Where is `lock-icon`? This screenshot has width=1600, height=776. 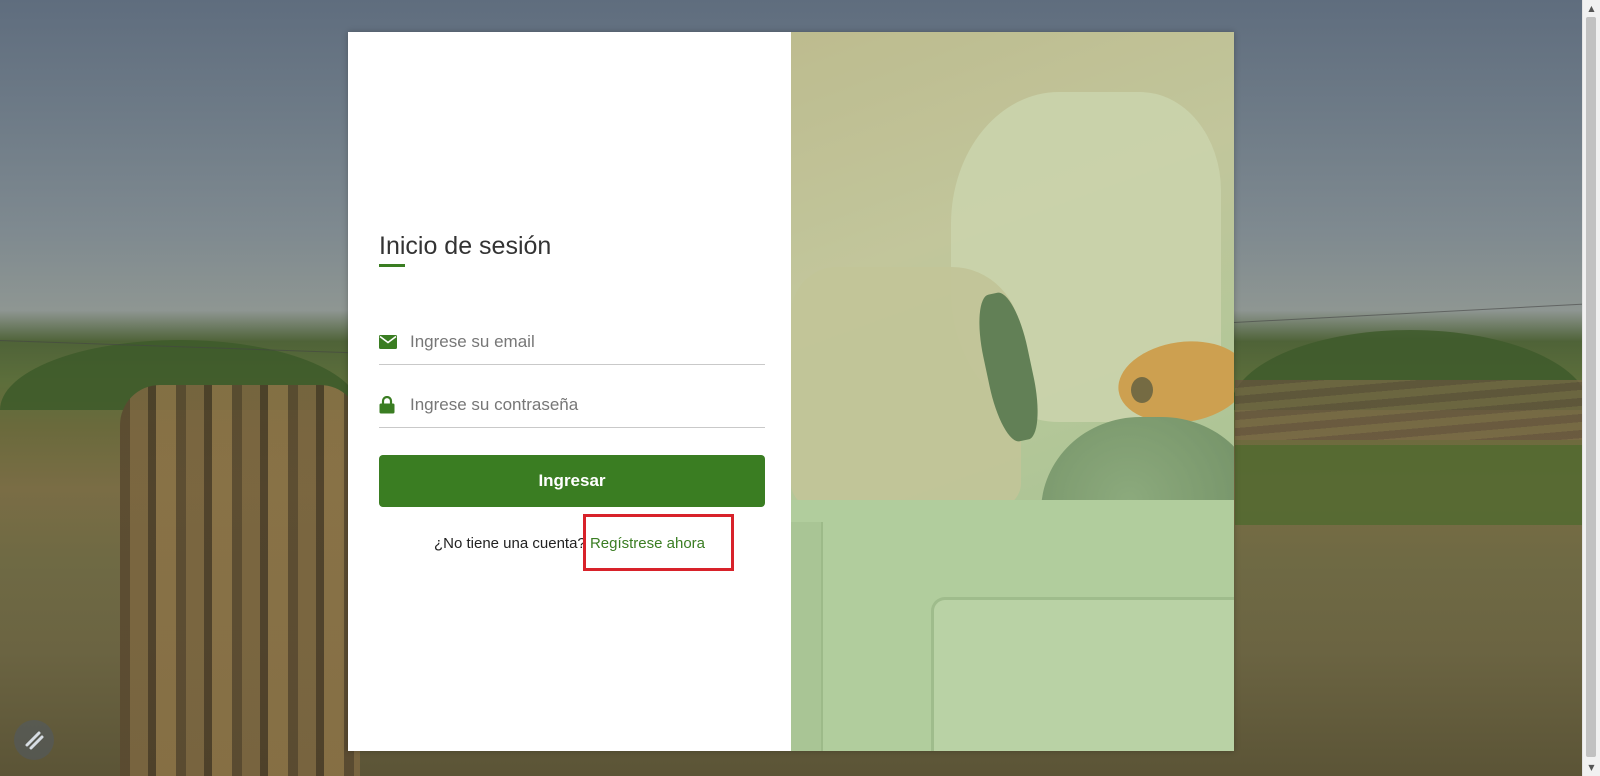
lock-icon is located at coordinates (394, 405).